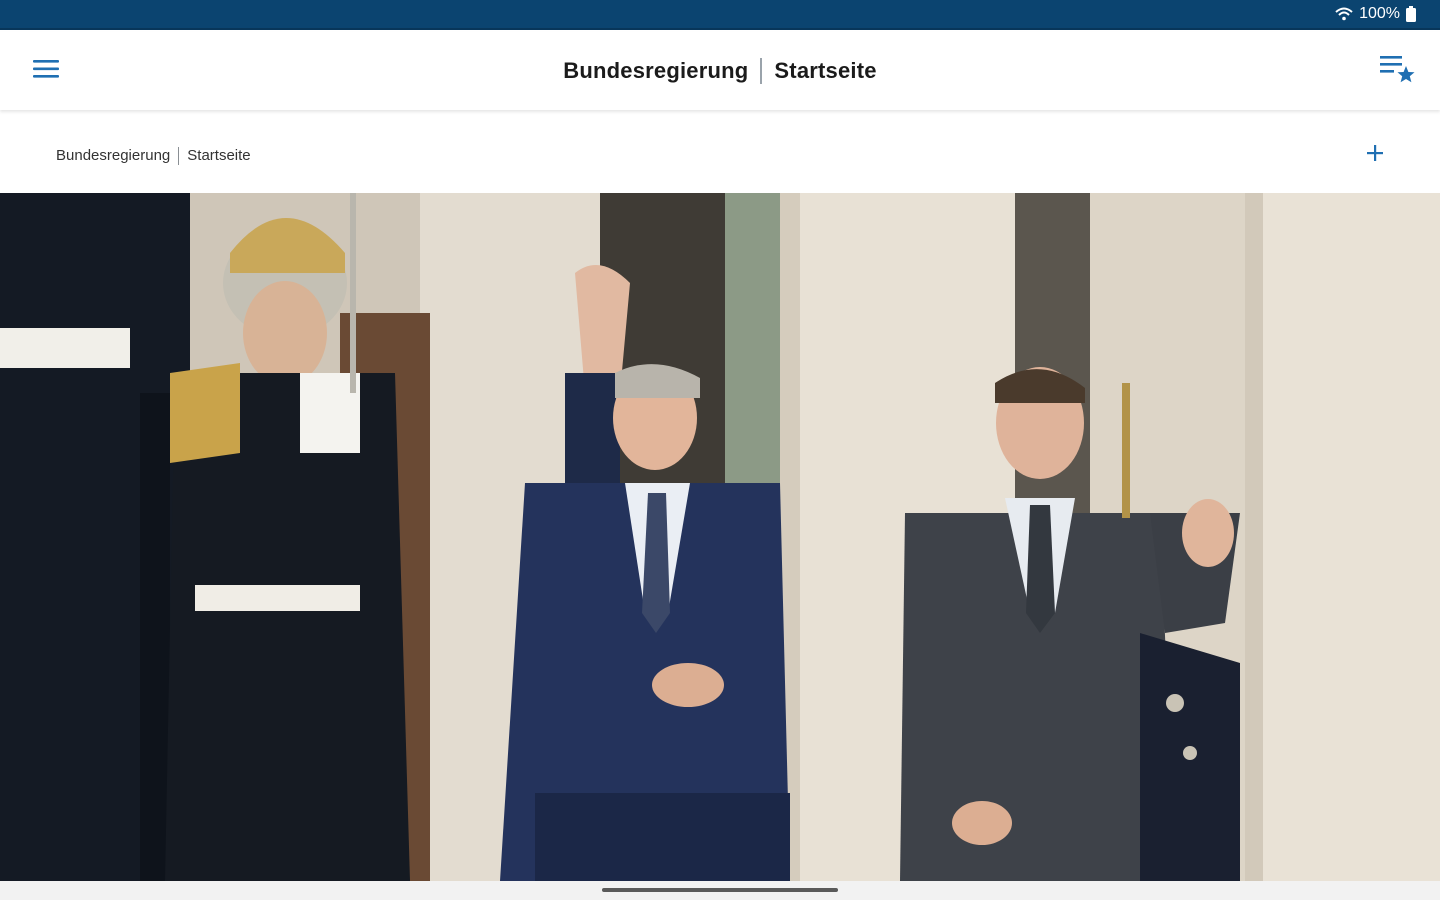 The width and height of the screenshot is (1440, 900). Describe the element at coordinates (113, 155) in the screenshot. I see `breadcrumb-item-site: Bundesregierung` at that location.